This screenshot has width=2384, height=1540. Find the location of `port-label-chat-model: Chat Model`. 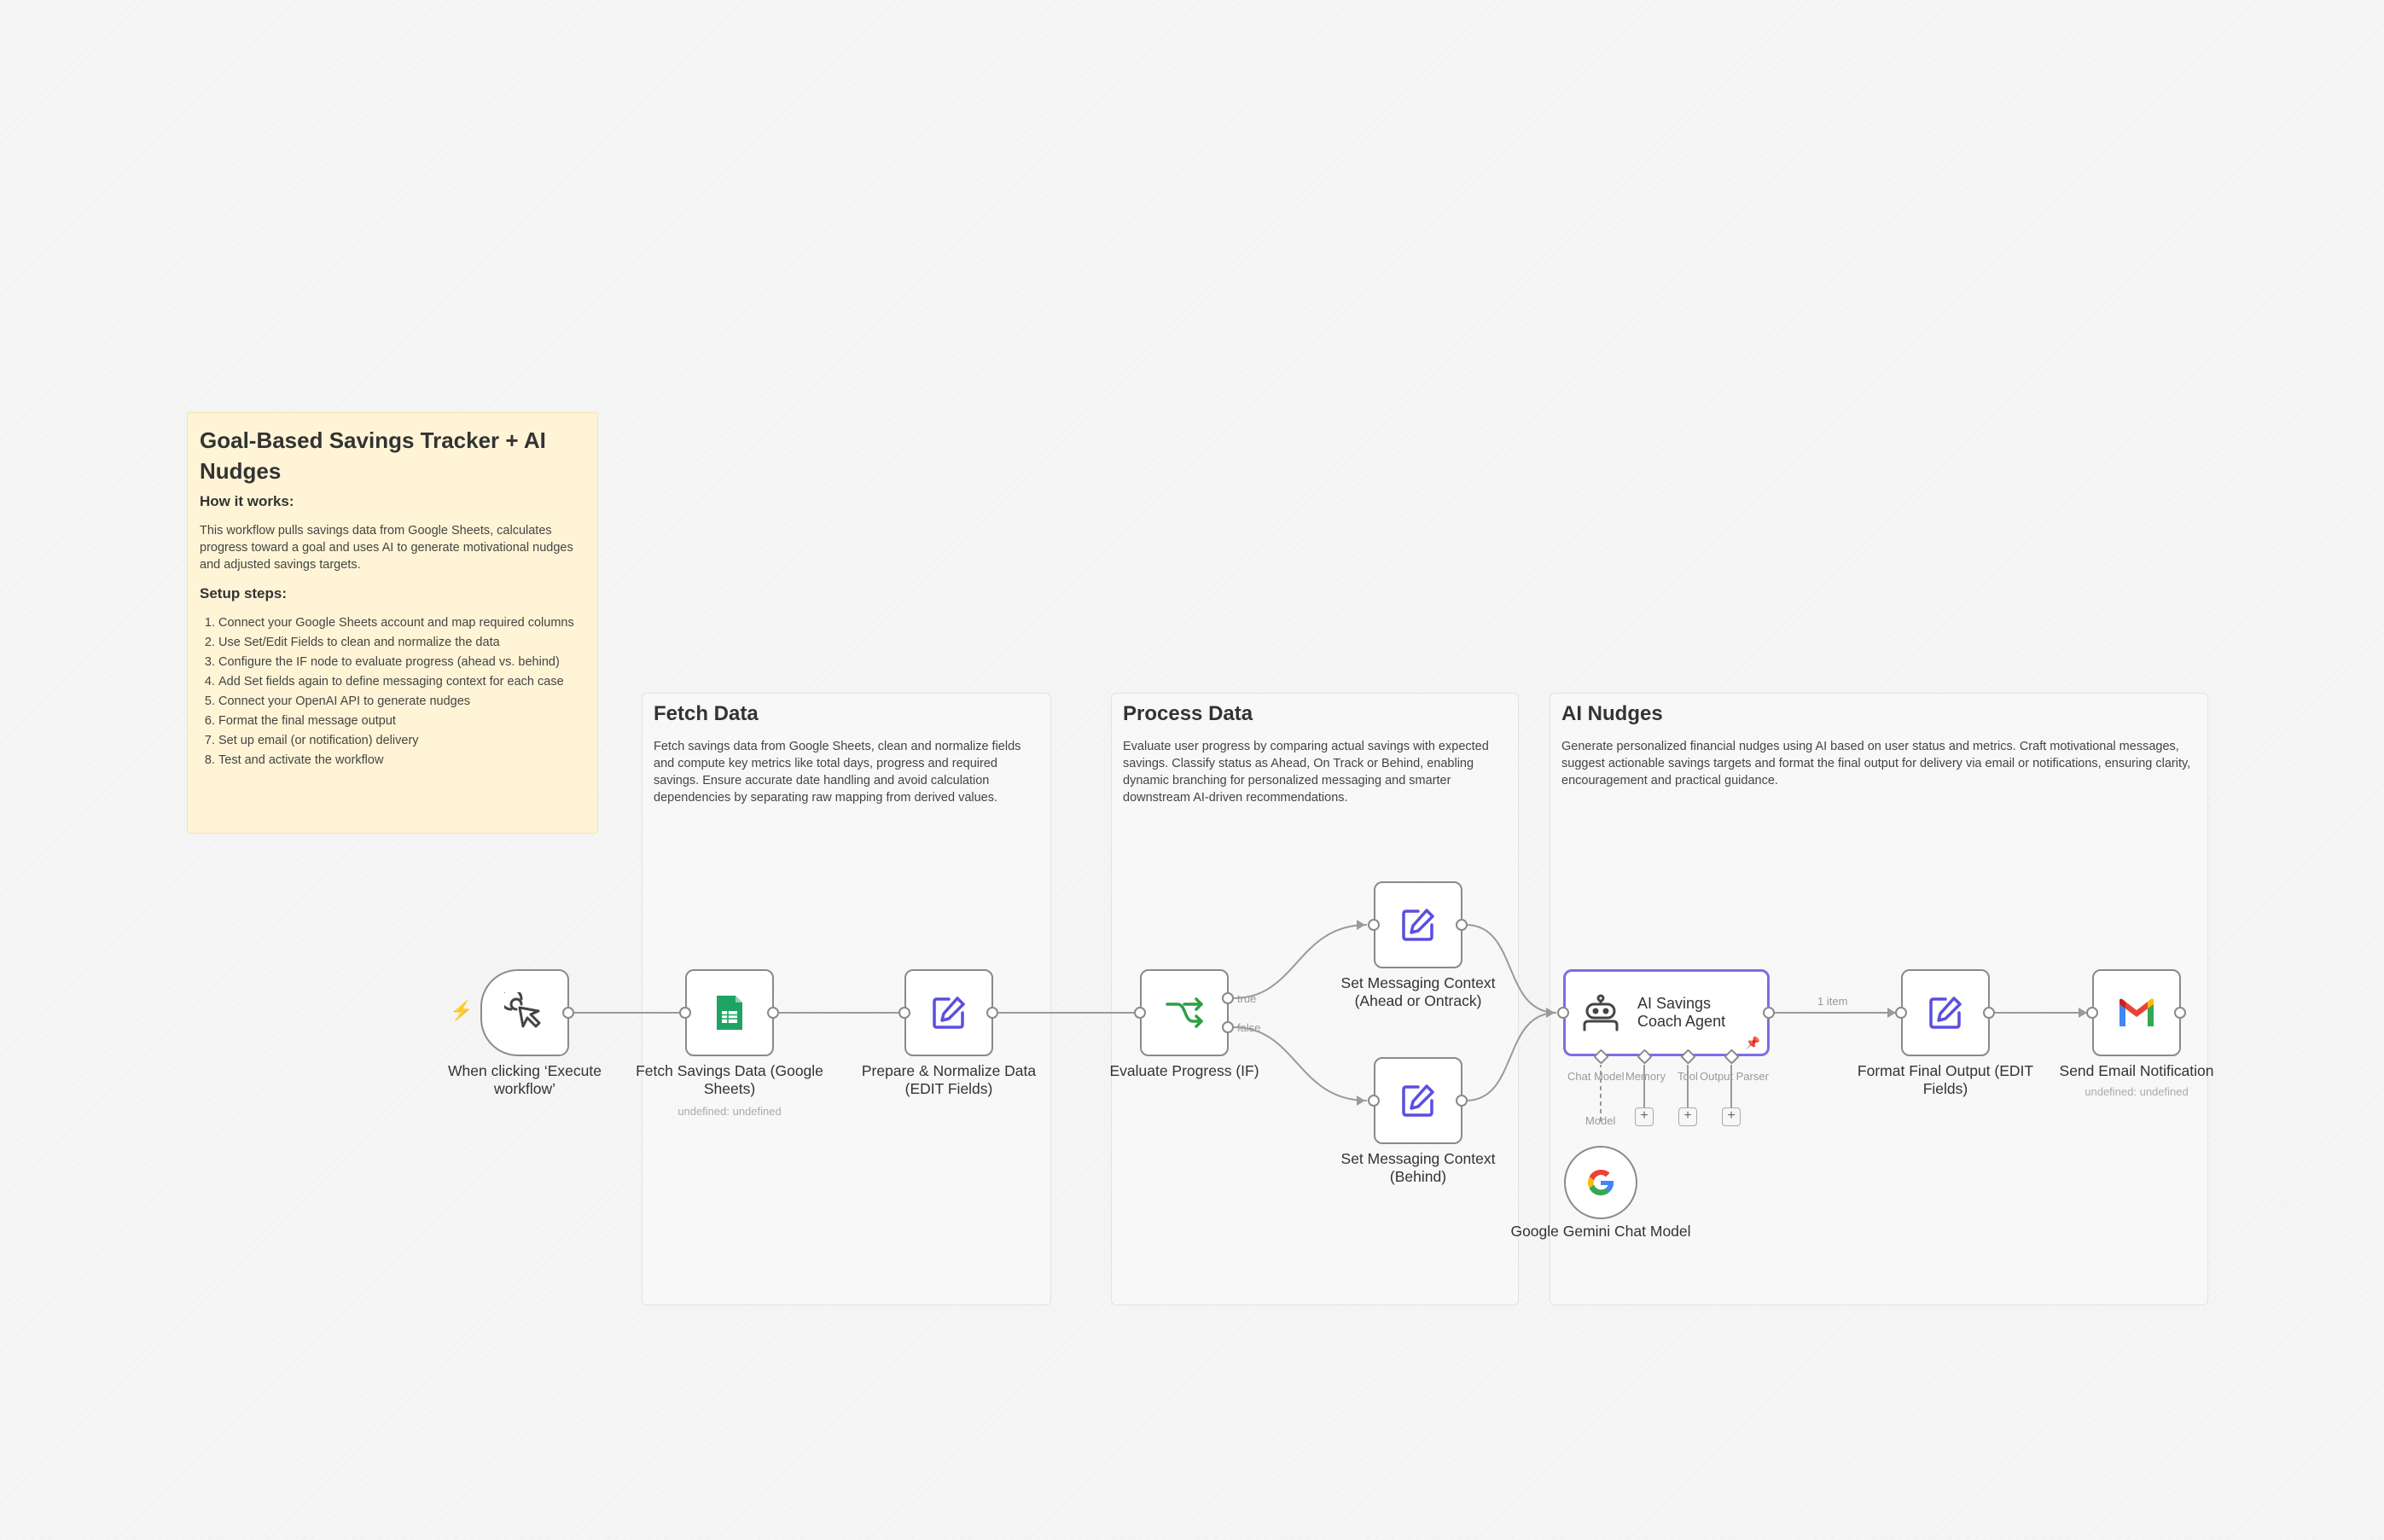

port-label-chat-model: Chat Model is located at coordinates (1596, 1076).